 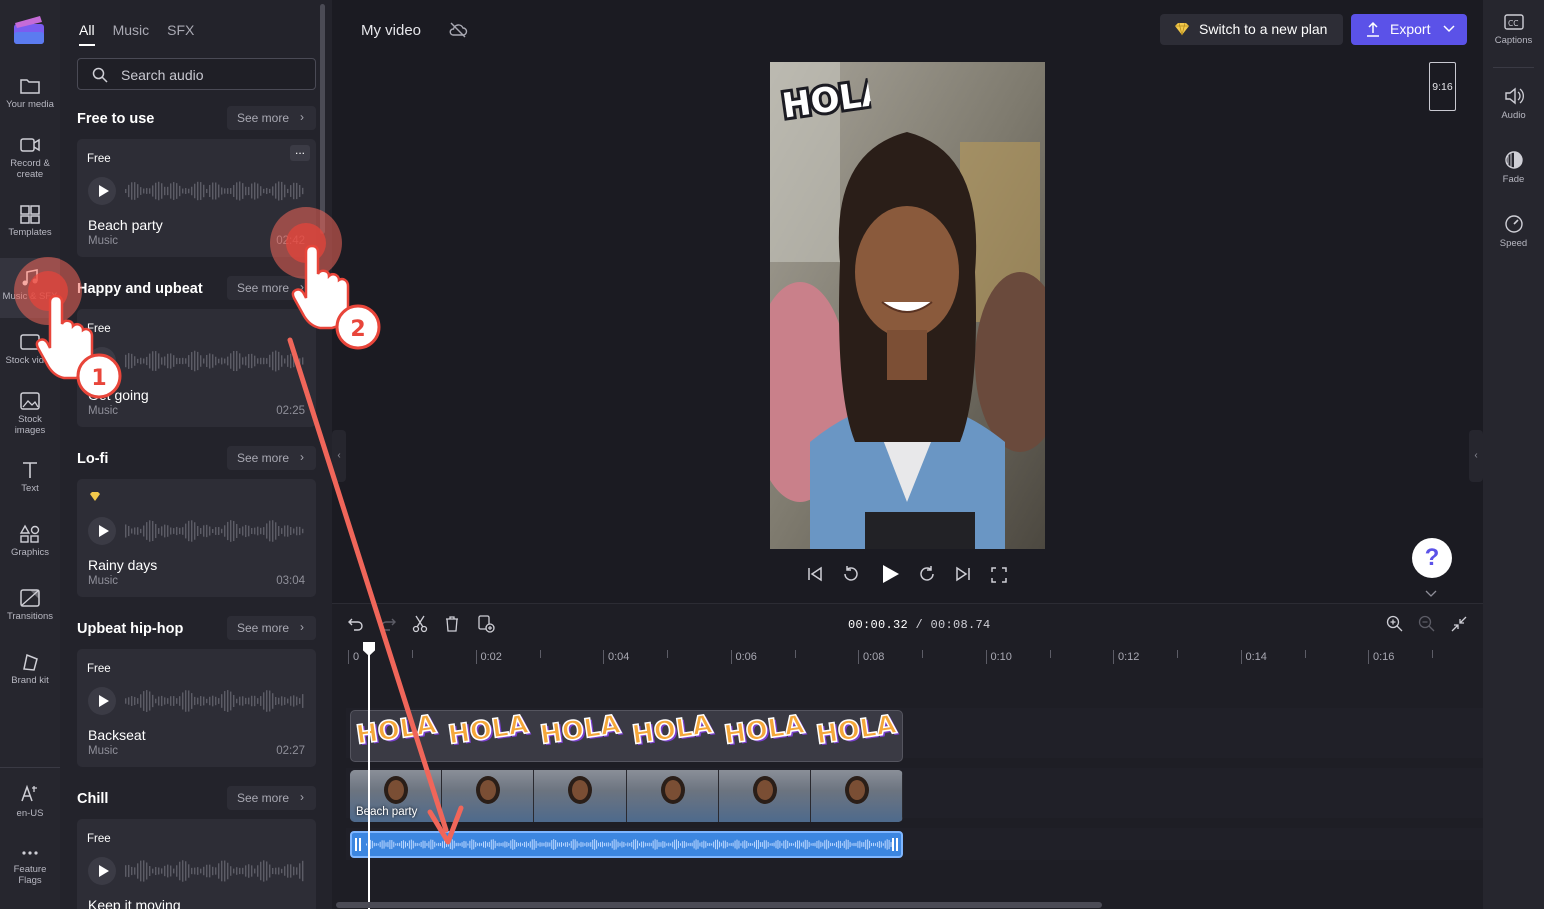 I want to click on zoom-in-icon, so click(x=1395, y=624).